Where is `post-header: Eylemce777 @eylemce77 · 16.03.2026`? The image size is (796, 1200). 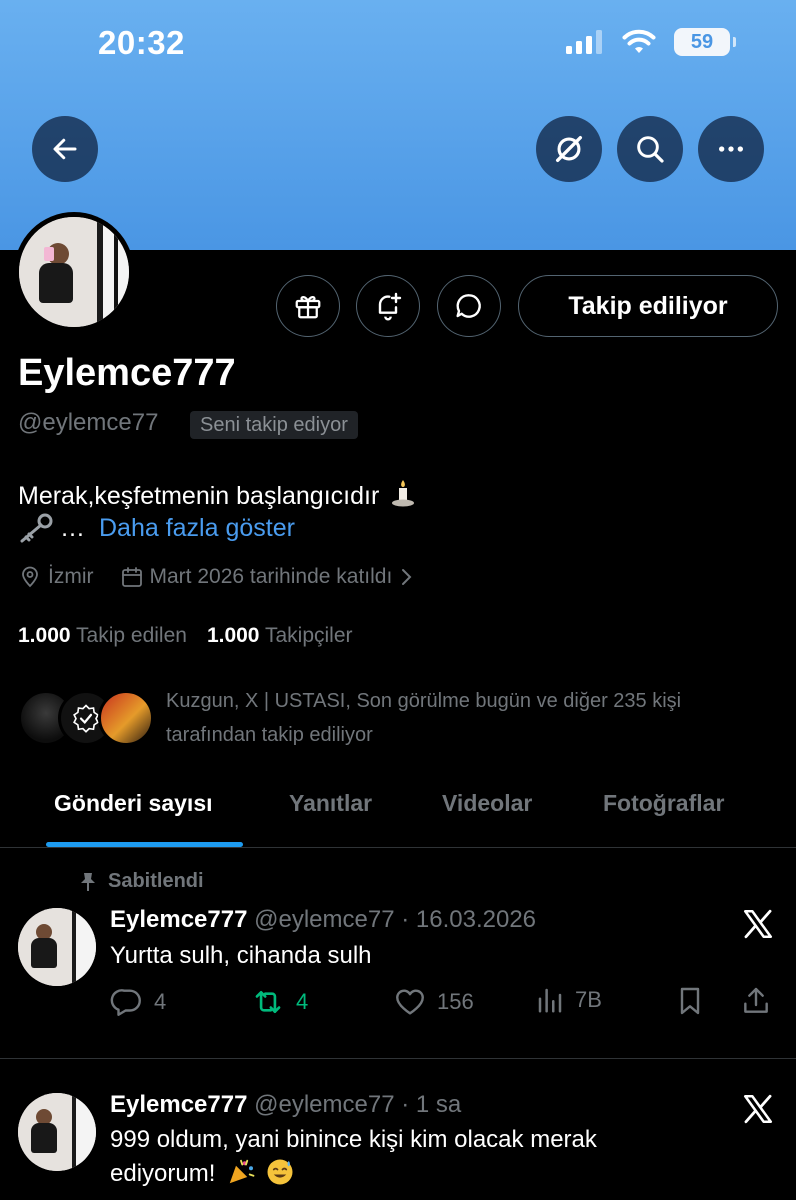
post-header: Eylemce777 @eylemce77 · 16.03.2026 is located at coordinates (323, 920).